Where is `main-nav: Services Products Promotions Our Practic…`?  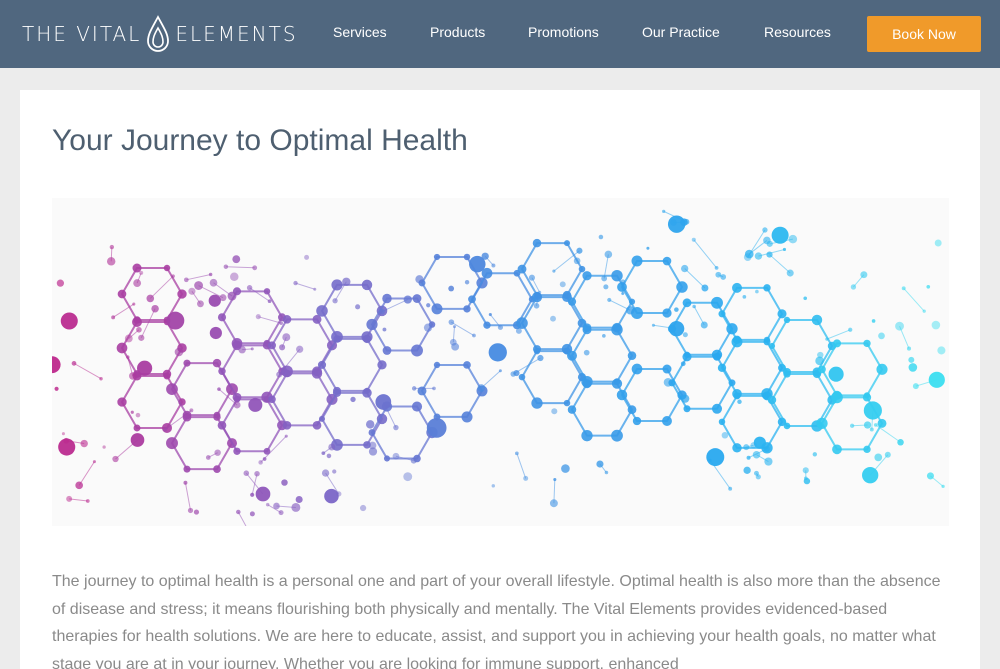
main-nav: Services Products Promotions Our Practic… is located at coordinates (500, 34).